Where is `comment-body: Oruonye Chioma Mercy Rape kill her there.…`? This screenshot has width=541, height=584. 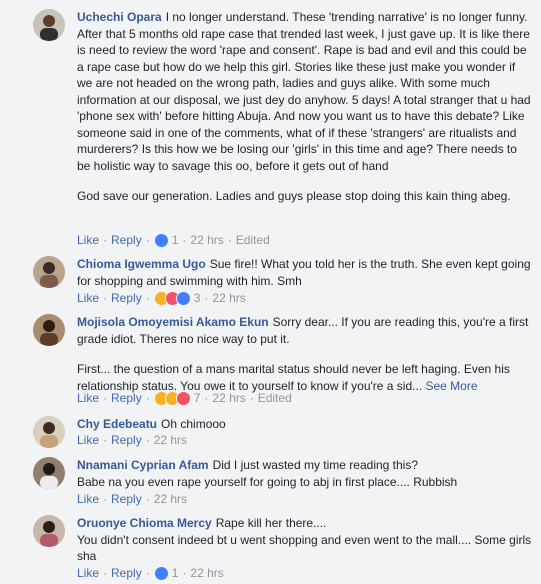 comment-body: Oruonye Chioma Mercy Rape kill her there.… is located at coordinates (305, 540).